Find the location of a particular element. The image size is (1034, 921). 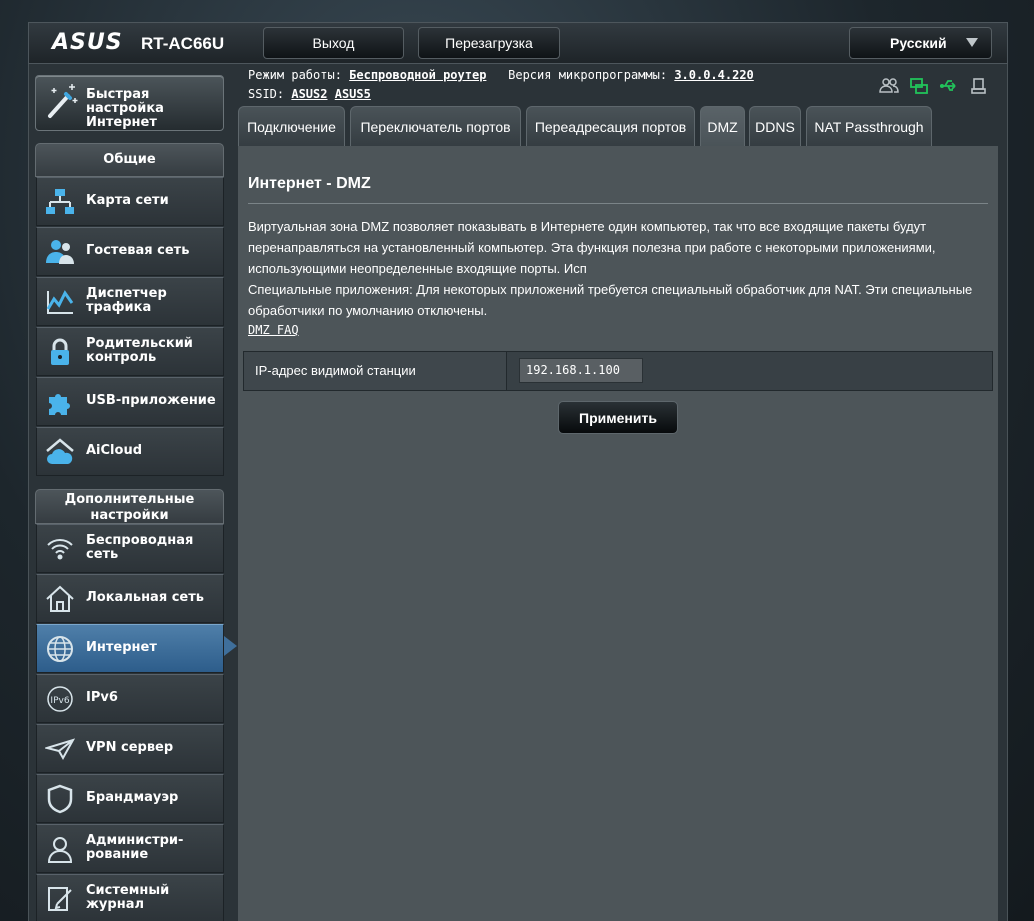

lock-icon is located at coordinates (60, 351).